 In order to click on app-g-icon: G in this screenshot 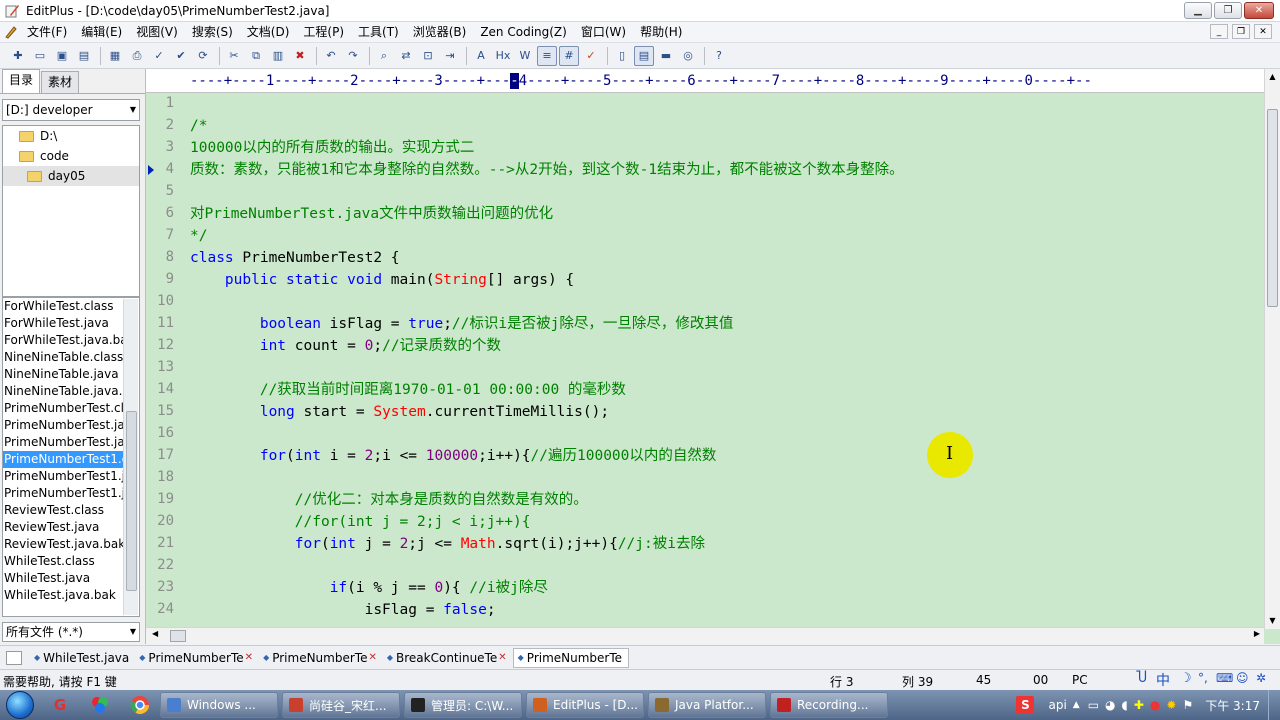, I will do `click(60, 705)`.